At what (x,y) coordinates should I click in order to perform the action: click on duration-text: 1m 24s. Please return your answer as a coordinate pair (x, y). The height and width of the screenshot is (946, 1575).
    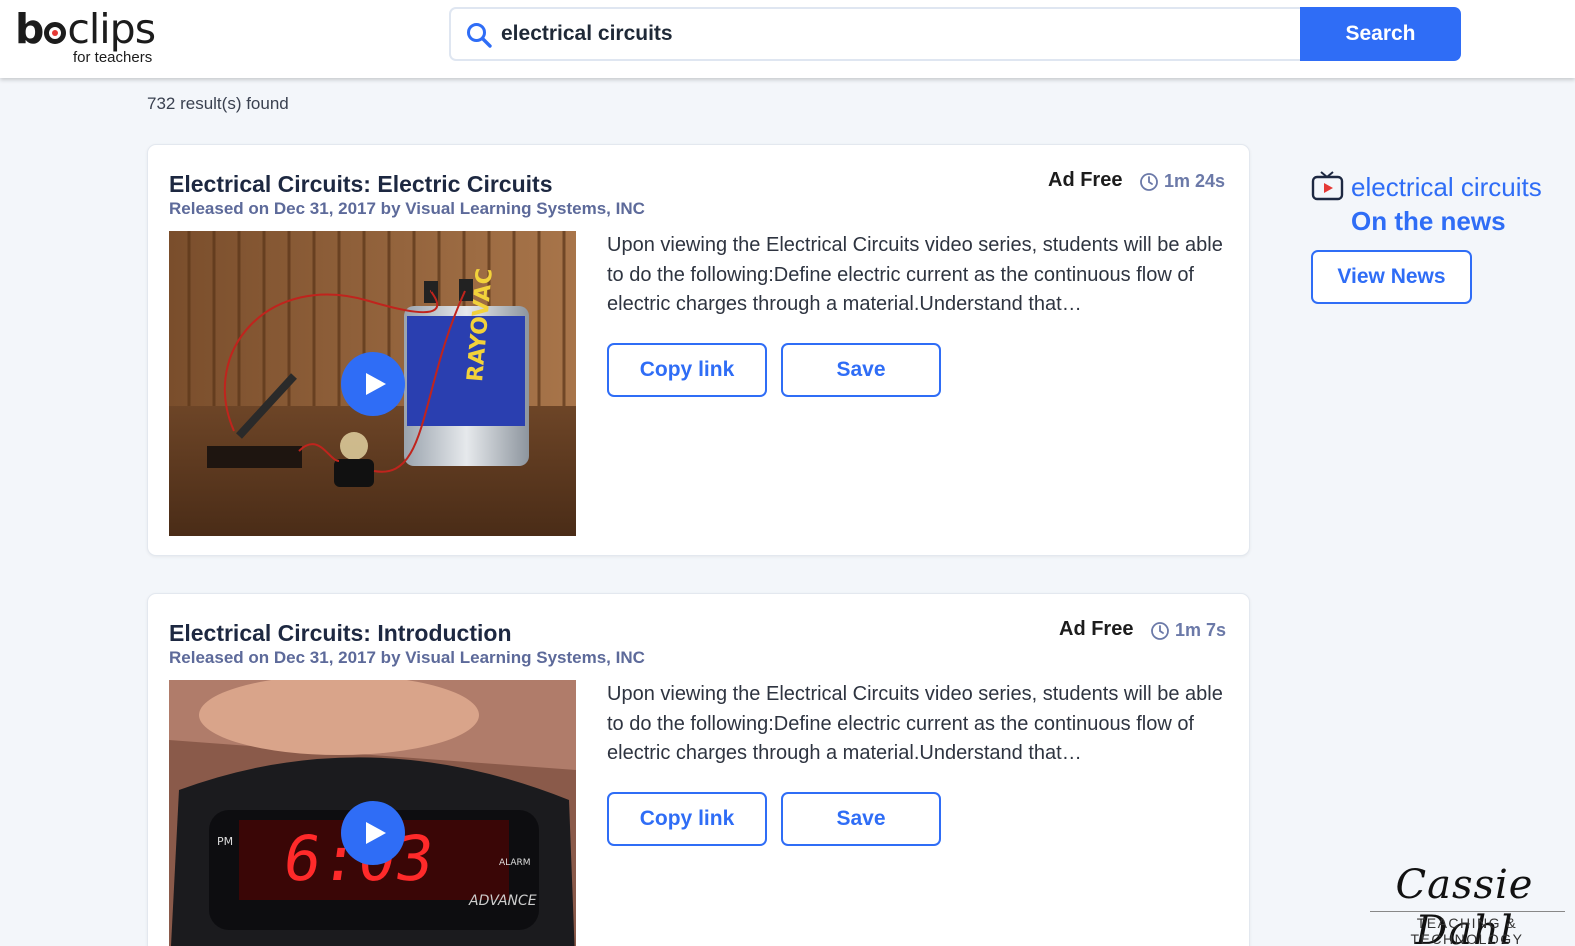
    Looking at the image, I should click on (1195, 181).